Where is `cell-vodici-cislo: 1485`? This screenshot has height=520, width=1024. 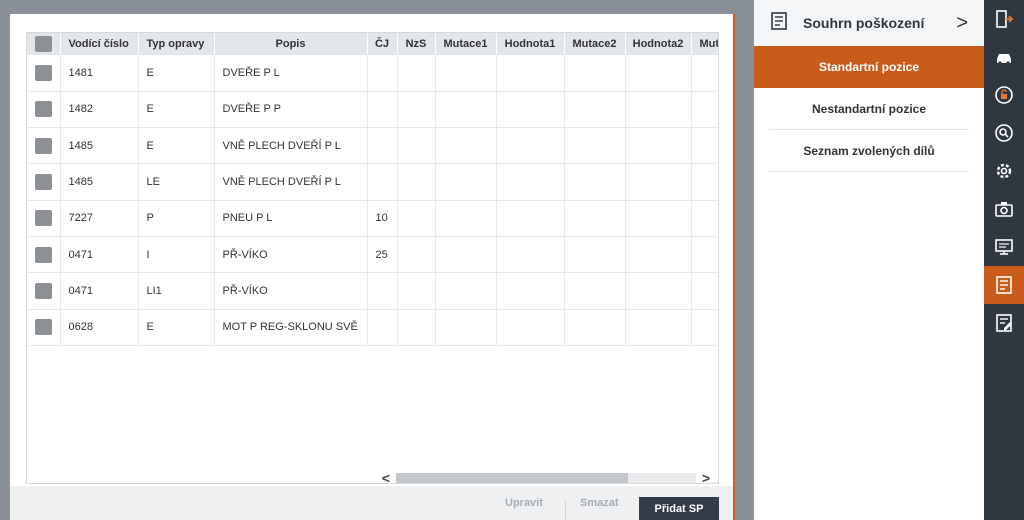
cell-vodici-cislo: 1485 is located at coordinates (99, 182).